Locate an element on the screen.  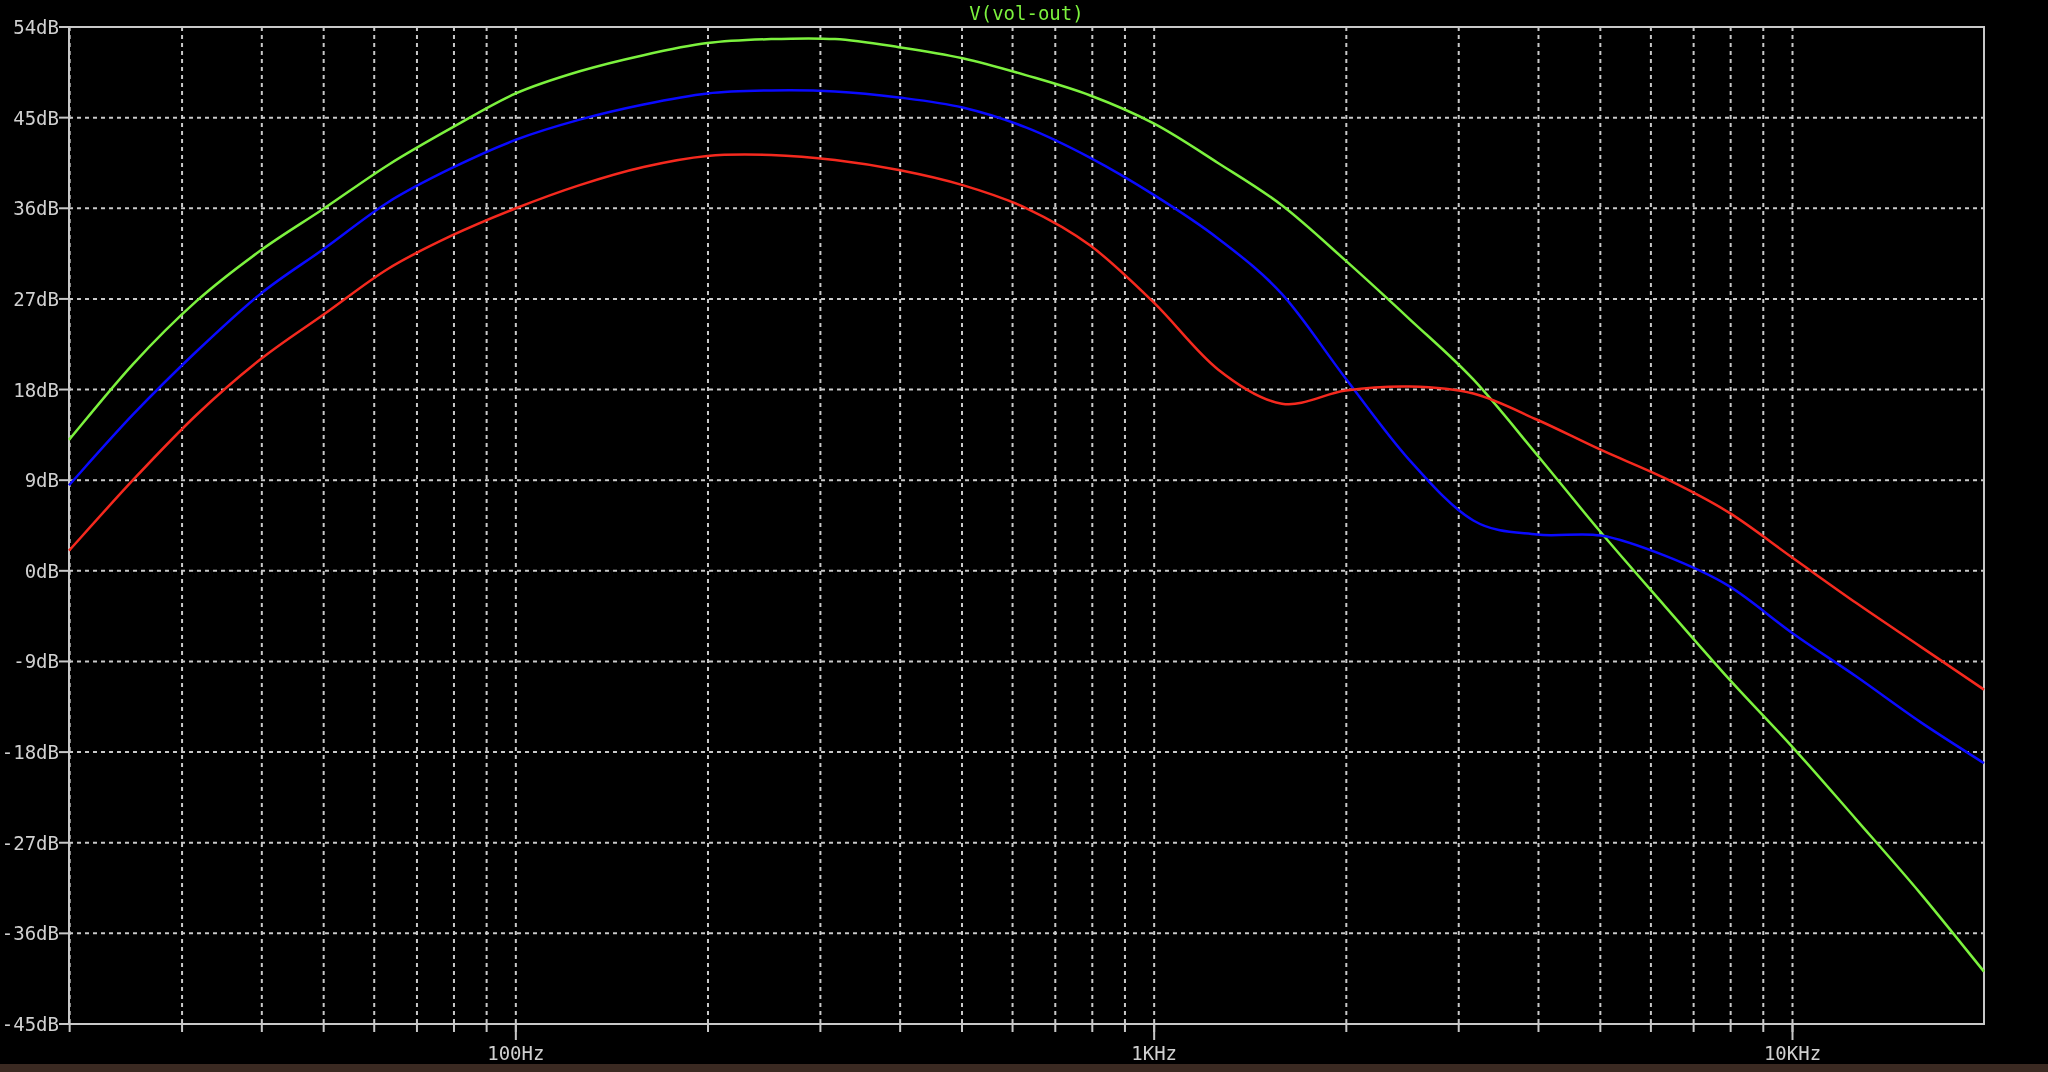
axis-tick-label: 0dB is located at coordinates (41, 570).